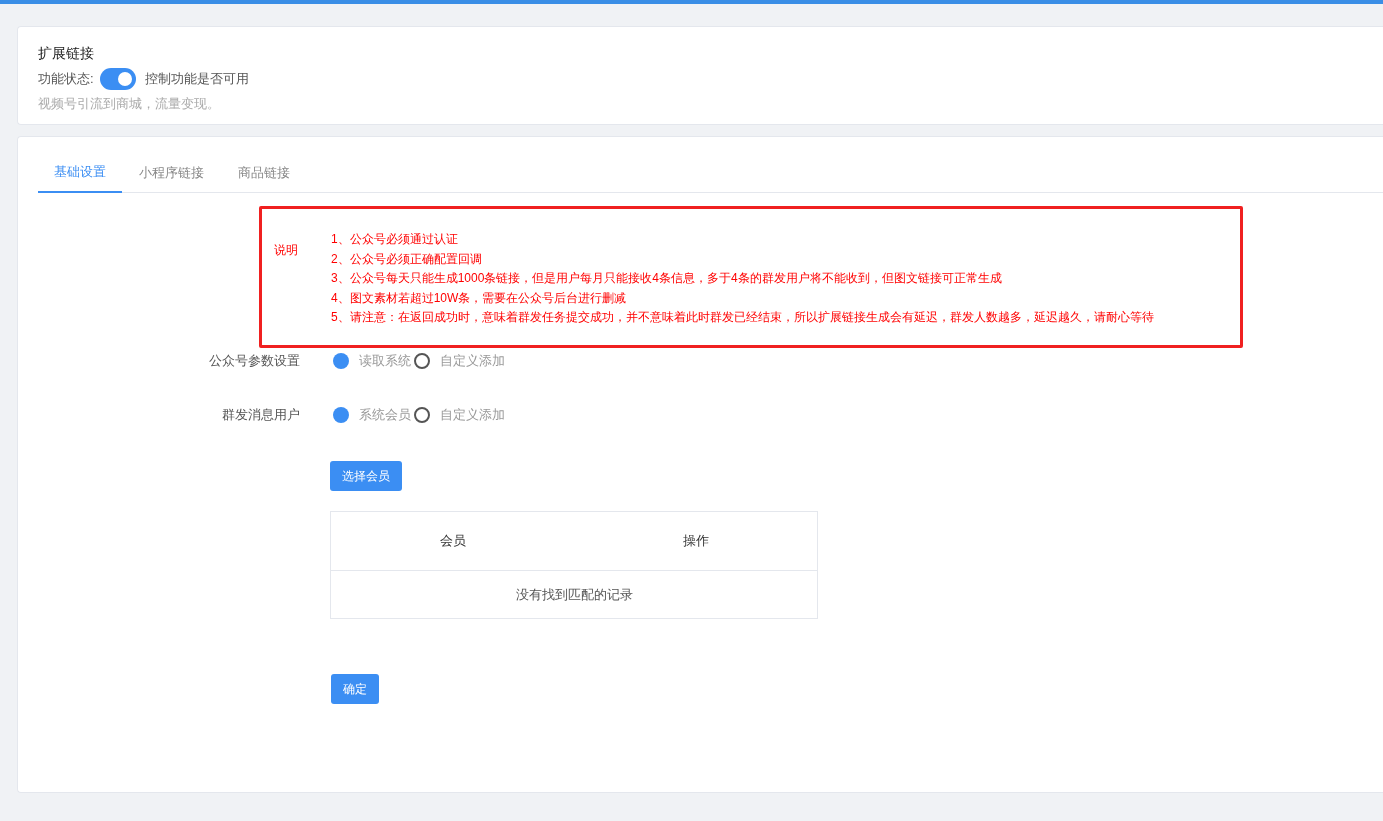  What do you see at coordinates (171, 173) in the screenshot?
I see `tab: 小程序链接` at bounding box center [171, 173].